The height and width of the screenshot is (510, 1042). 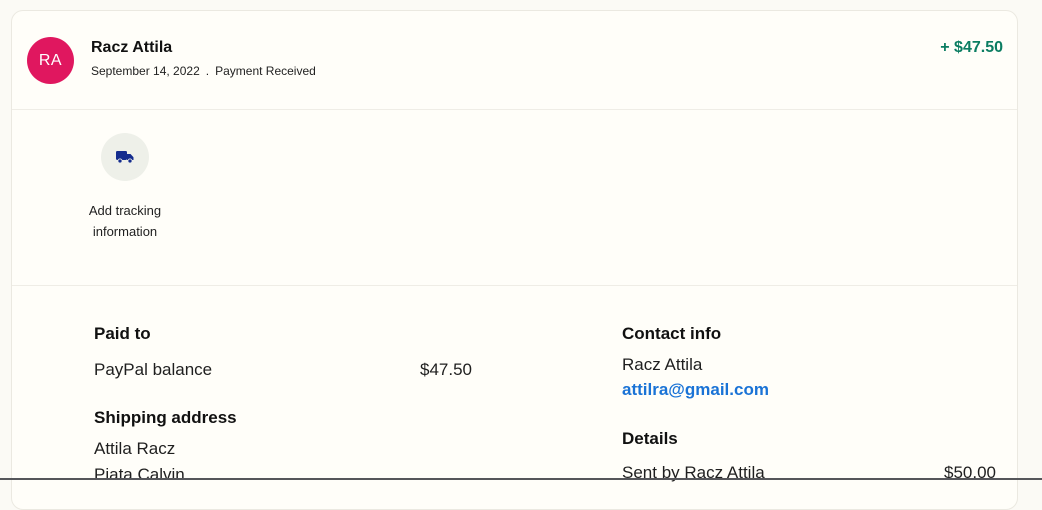 I want to click on shipping-heading: Shipping address, so click(x=165, y=417).